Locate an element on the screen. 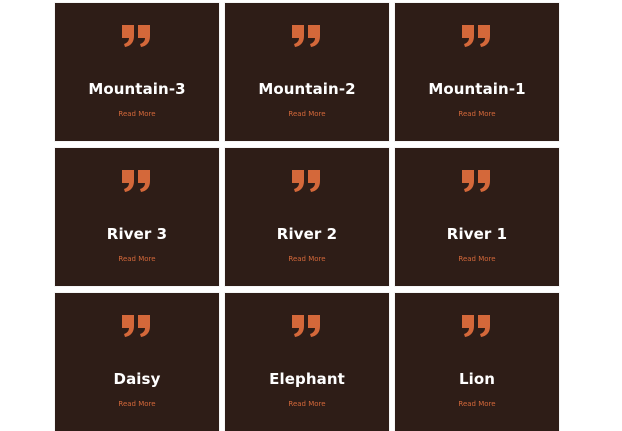 This screenshot has height=431, width=622. post-card: River 3 Read More is located at coordinates (137, 217).